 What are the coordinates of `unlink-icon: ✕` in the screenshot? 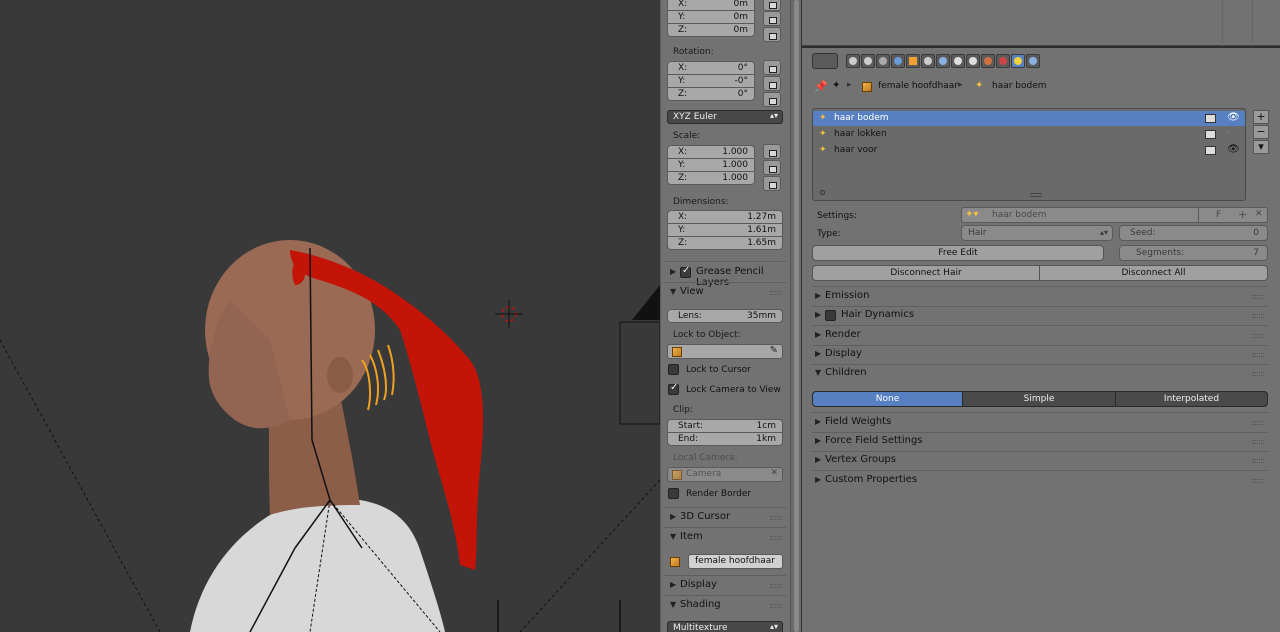 It's located at (1259, 214).